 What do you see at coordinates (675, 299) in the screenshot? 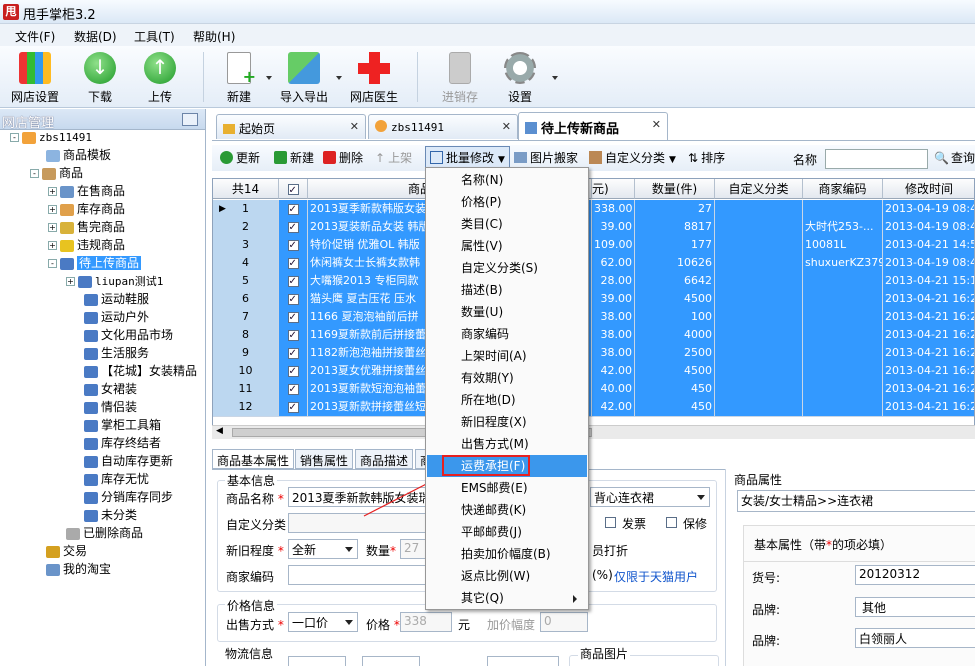
I see `quantity-cell: 4500` at bounding box center [675, 299].